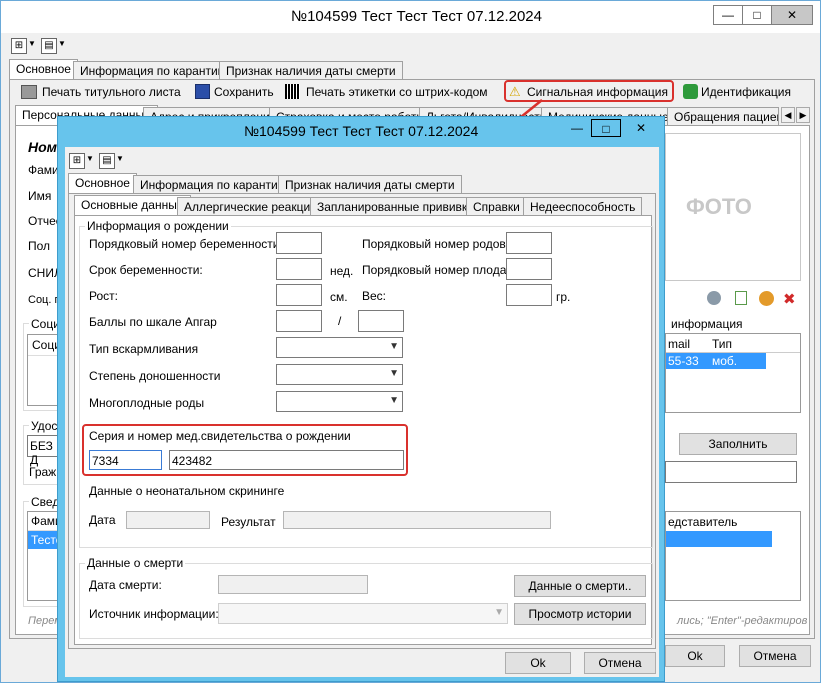 Image resolution: width=821 pixels, height=683 pixels. Describe the element at coordinates (299, 269) in the screenshot. I see `pregnancy-term-input` at that location.